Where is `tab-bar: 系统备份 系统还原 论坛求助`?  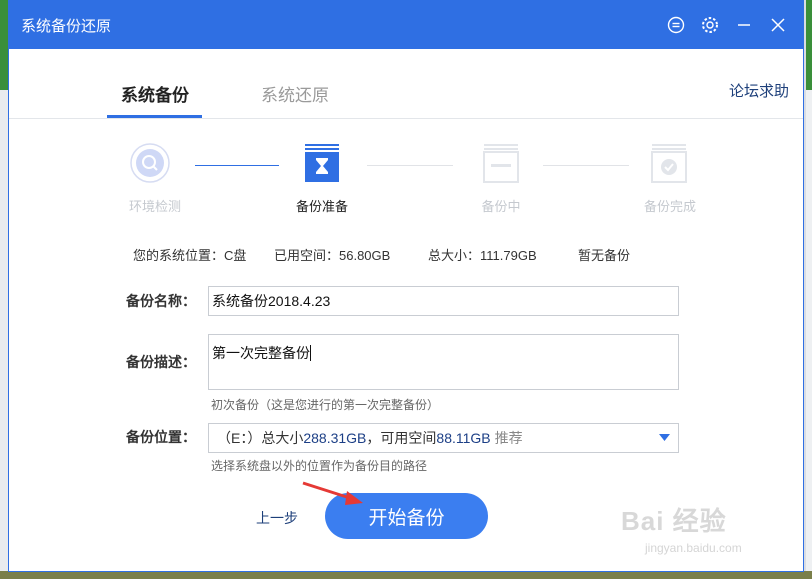
tab-bar: 系统备份 系统还原 论坛求助 is located at coordinates (406, 84).